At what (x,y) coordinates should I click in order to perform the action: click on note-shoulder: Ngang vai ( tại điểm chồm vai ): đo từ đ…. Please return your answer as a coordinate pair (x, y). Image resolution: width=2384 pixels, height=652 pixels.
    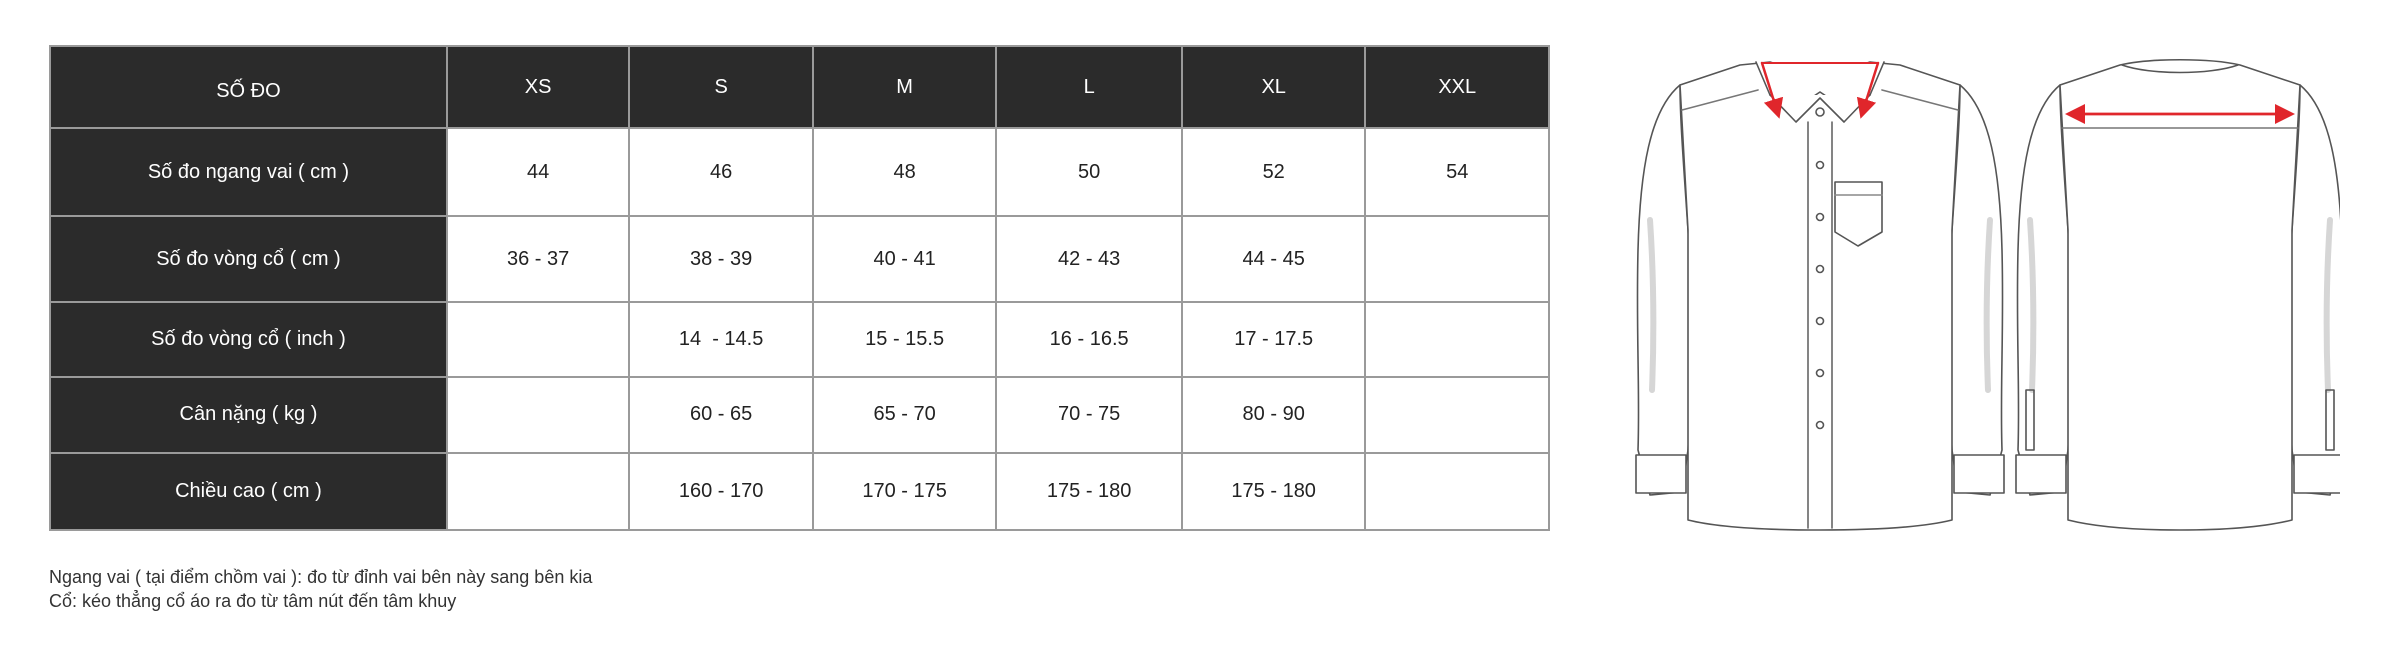
    Looking at the image, I should click on (321, 577).